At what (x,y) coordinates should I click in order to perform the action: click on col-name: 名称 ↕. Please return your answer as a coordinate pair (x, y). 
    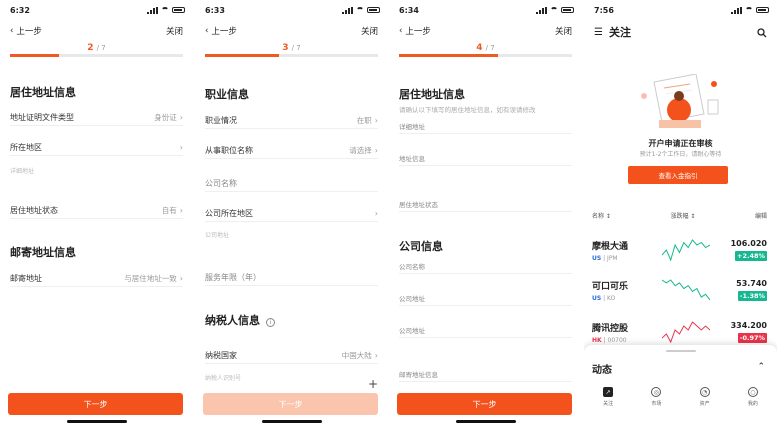
    Looking at the image, I should click on (601, 215).